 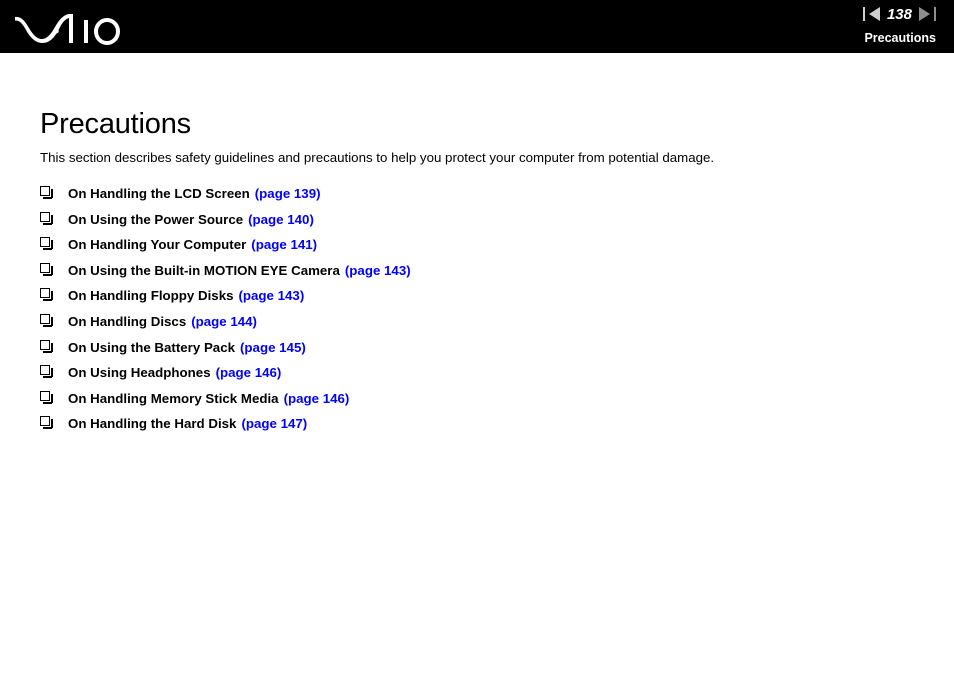 What do you see at coordinates (470, 352) in the screenshot?
I see `list-item: On Using the Battery Pack (page 145)` at bounding box center [470, 352].